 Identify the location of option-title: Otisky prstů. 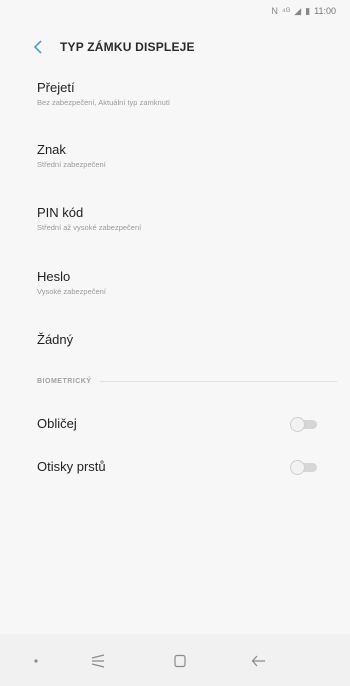
(71, 466).